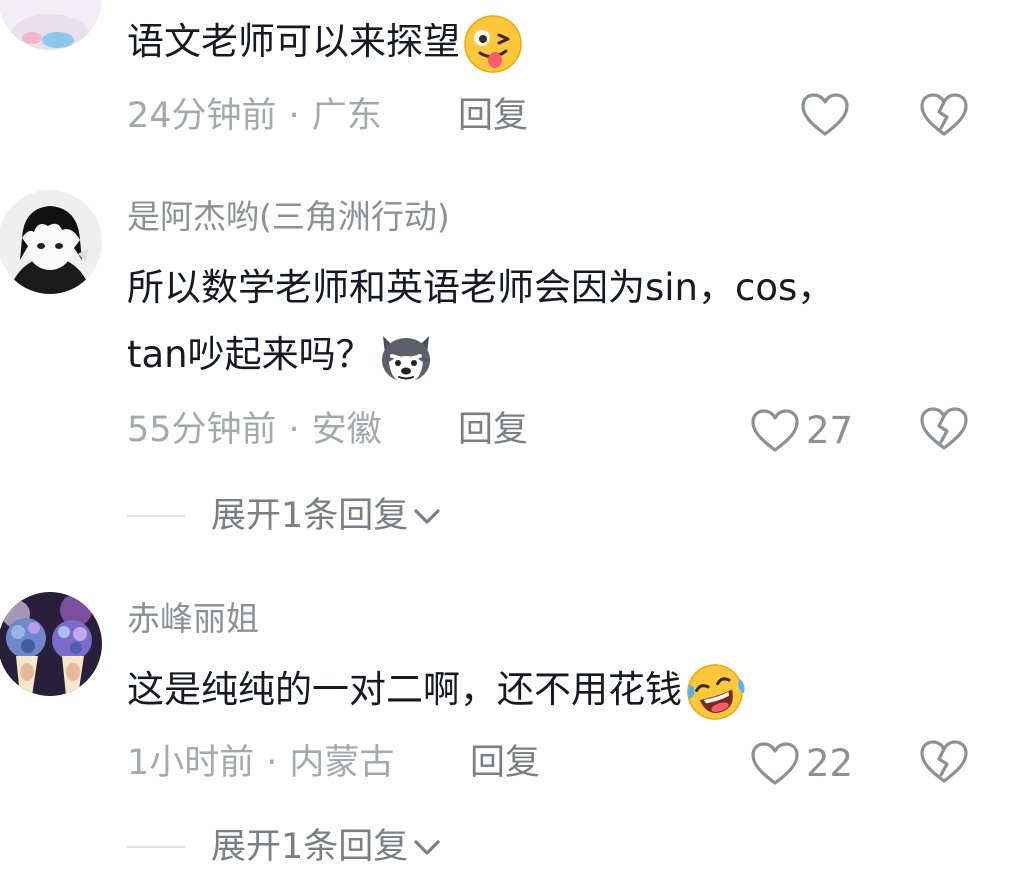 This screenshot has width=1025, height=872. I want to click on like-button: 27, so click(801, 431).